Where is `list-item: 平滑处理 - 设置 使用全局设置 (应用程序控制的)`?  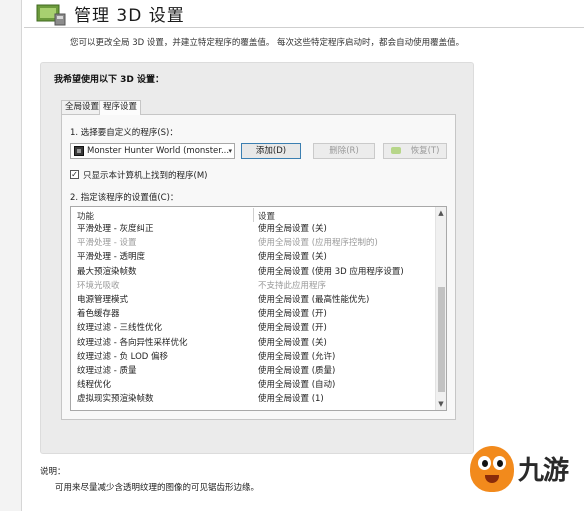 list-item: 平滑处理 - 设置 使用全局设置 (应用程序控制的) is located at coordinates (253, 243).